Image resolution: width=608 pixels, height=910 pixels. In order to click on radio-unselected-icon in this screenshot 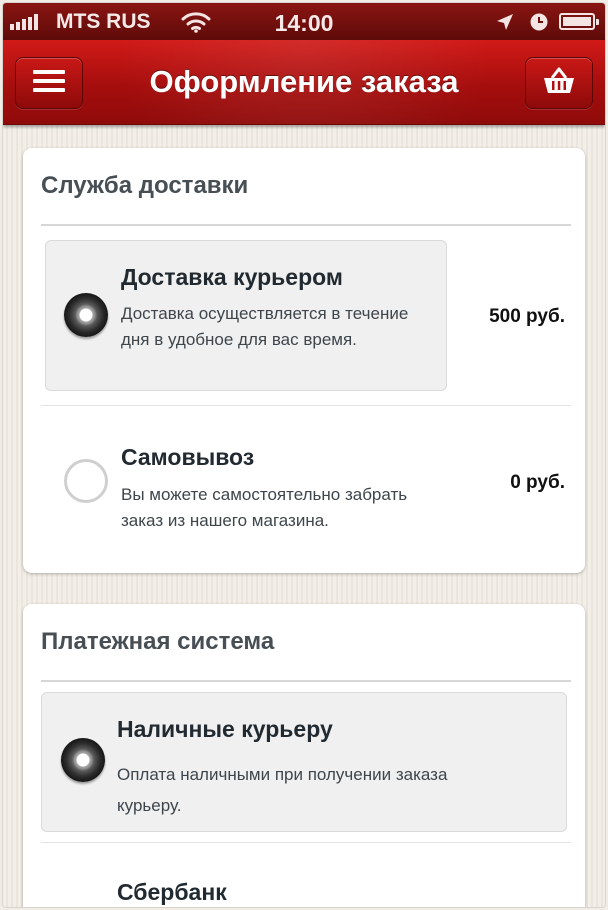, I will do `click(86, 481)`.